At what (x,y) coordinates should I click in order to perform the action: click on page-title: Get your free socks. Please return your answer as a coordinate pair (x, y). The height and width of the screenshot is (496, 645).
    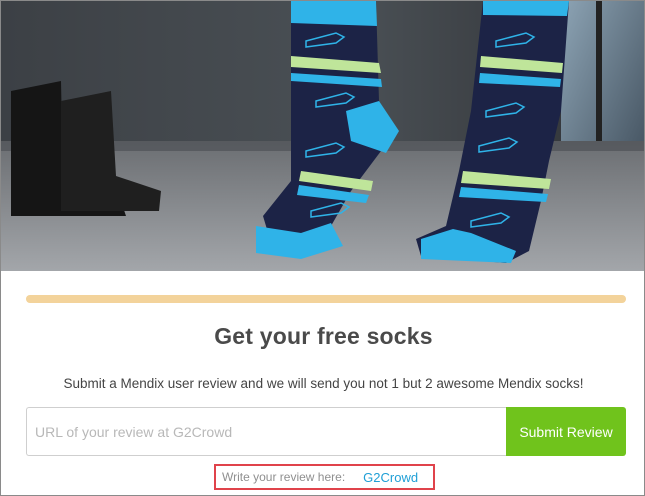
    Looking at the image, I should click on (323, 336).